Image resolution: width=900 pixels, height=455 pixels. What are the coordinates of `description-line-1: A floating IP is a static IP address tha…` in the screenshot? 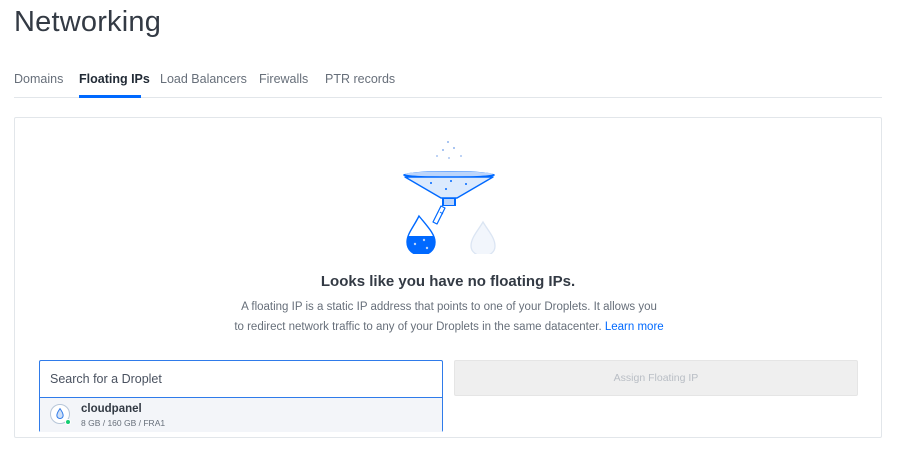 It's located at (449, 307).